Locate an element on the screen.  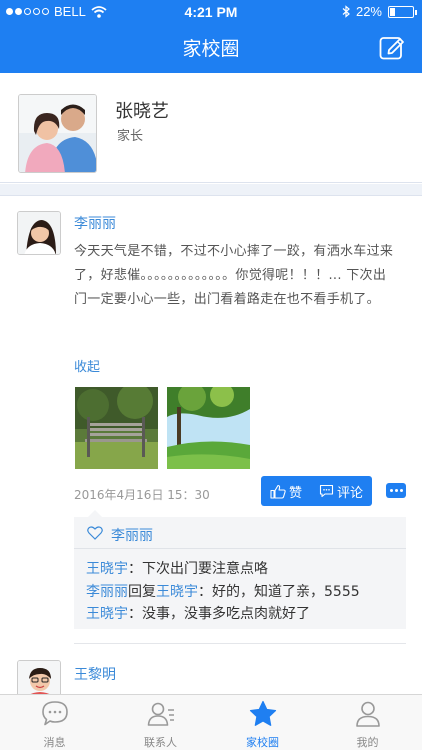
comment-text: ：下次出门要注意点咯 is located at coordinates (198, 569).